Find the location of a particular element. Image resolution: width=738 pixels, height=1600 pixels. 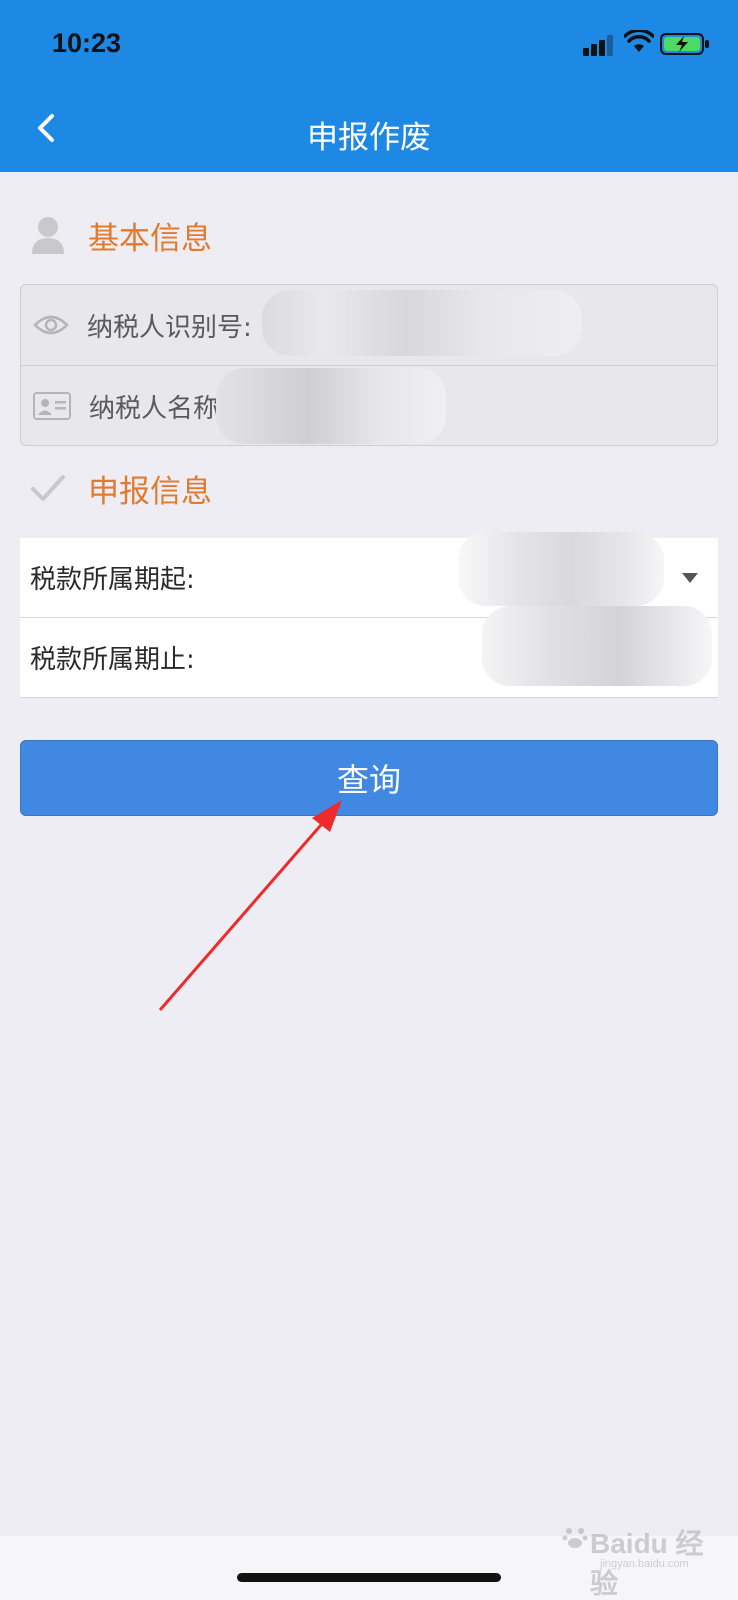

redacted-period-end is located at coordinates (597, 646).